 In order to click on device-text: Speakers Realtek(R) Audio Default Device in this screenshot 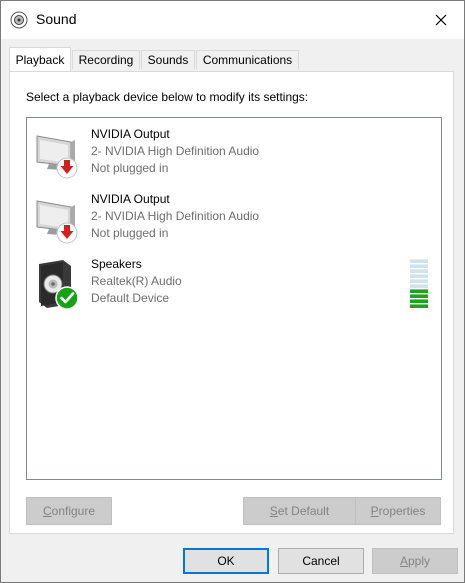, I will do `click(136, 281)`.